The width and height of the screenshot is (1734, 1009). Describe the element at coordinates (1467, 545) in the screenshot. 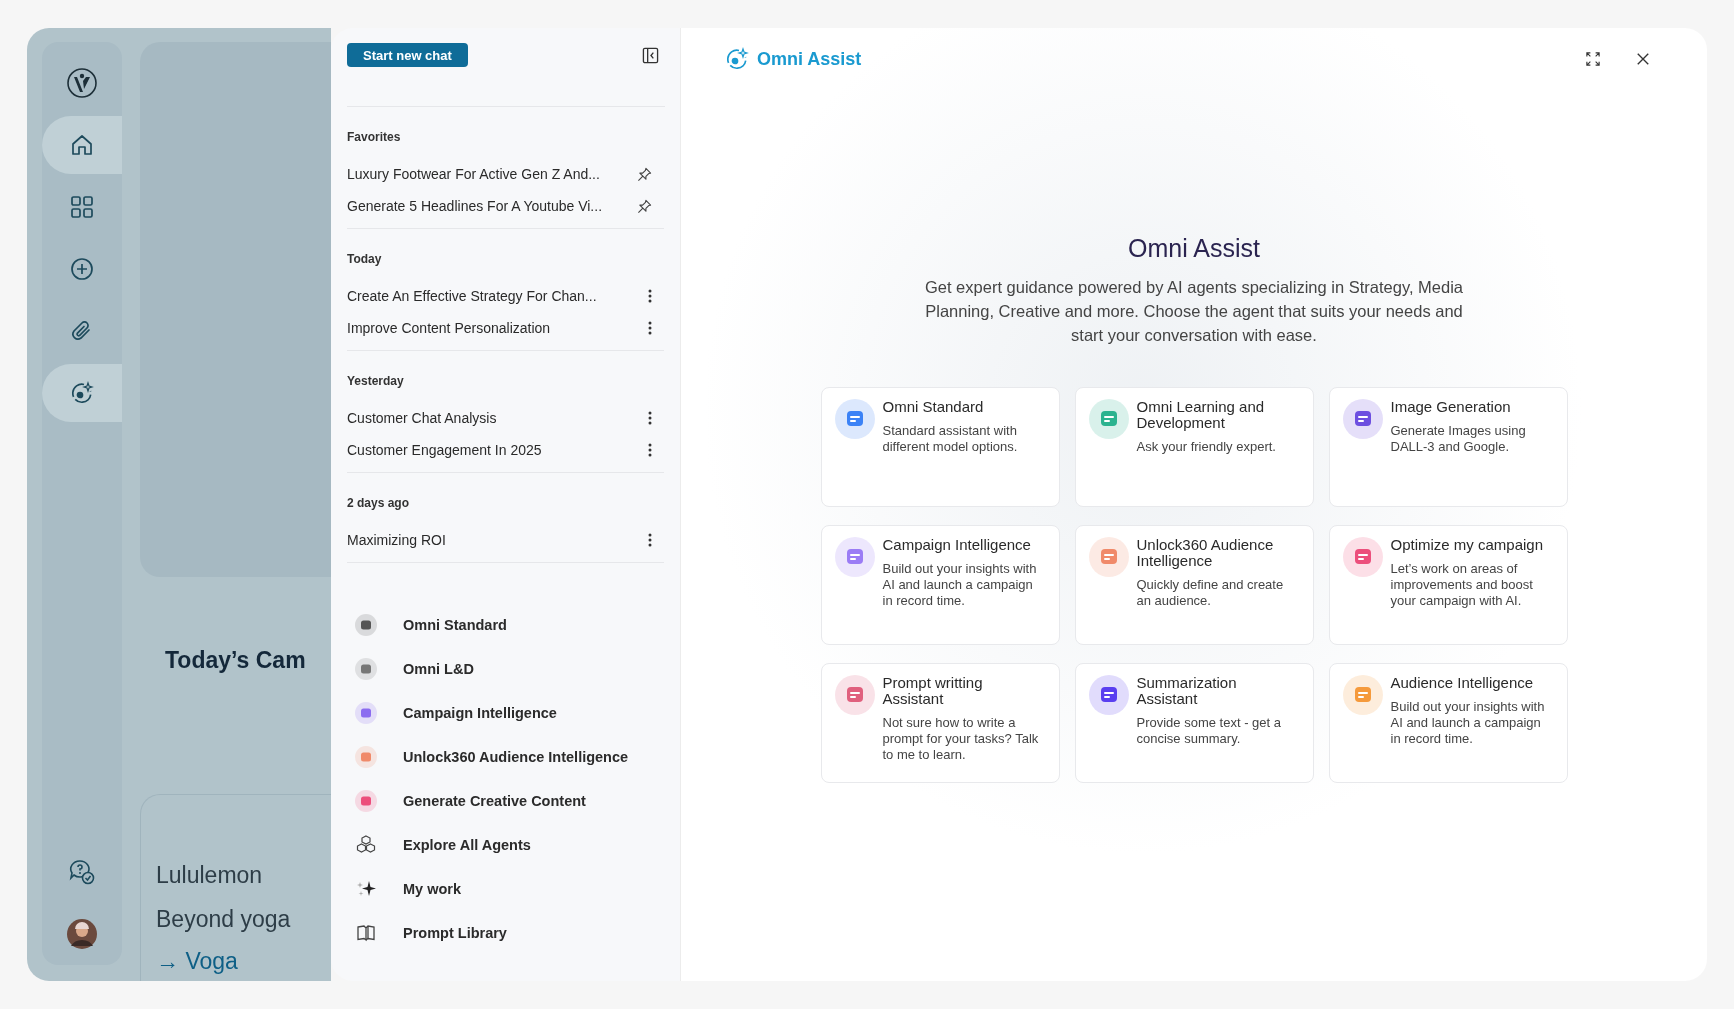

I see `card-title: Optimize my campaign` at that location.